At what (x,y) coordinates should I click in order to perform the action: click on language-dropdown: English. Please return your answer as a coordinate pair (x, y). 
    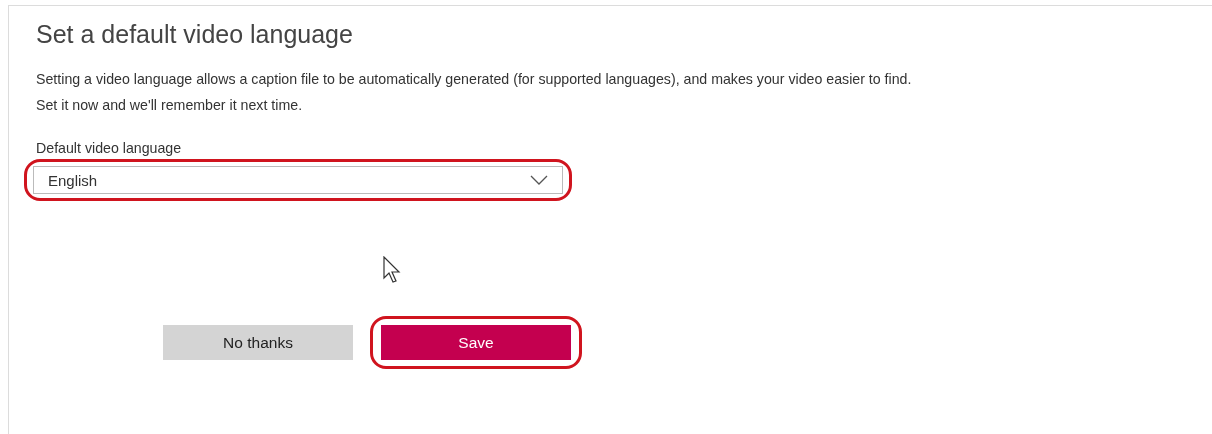
    Looking at the image, I should click on (298, 180).